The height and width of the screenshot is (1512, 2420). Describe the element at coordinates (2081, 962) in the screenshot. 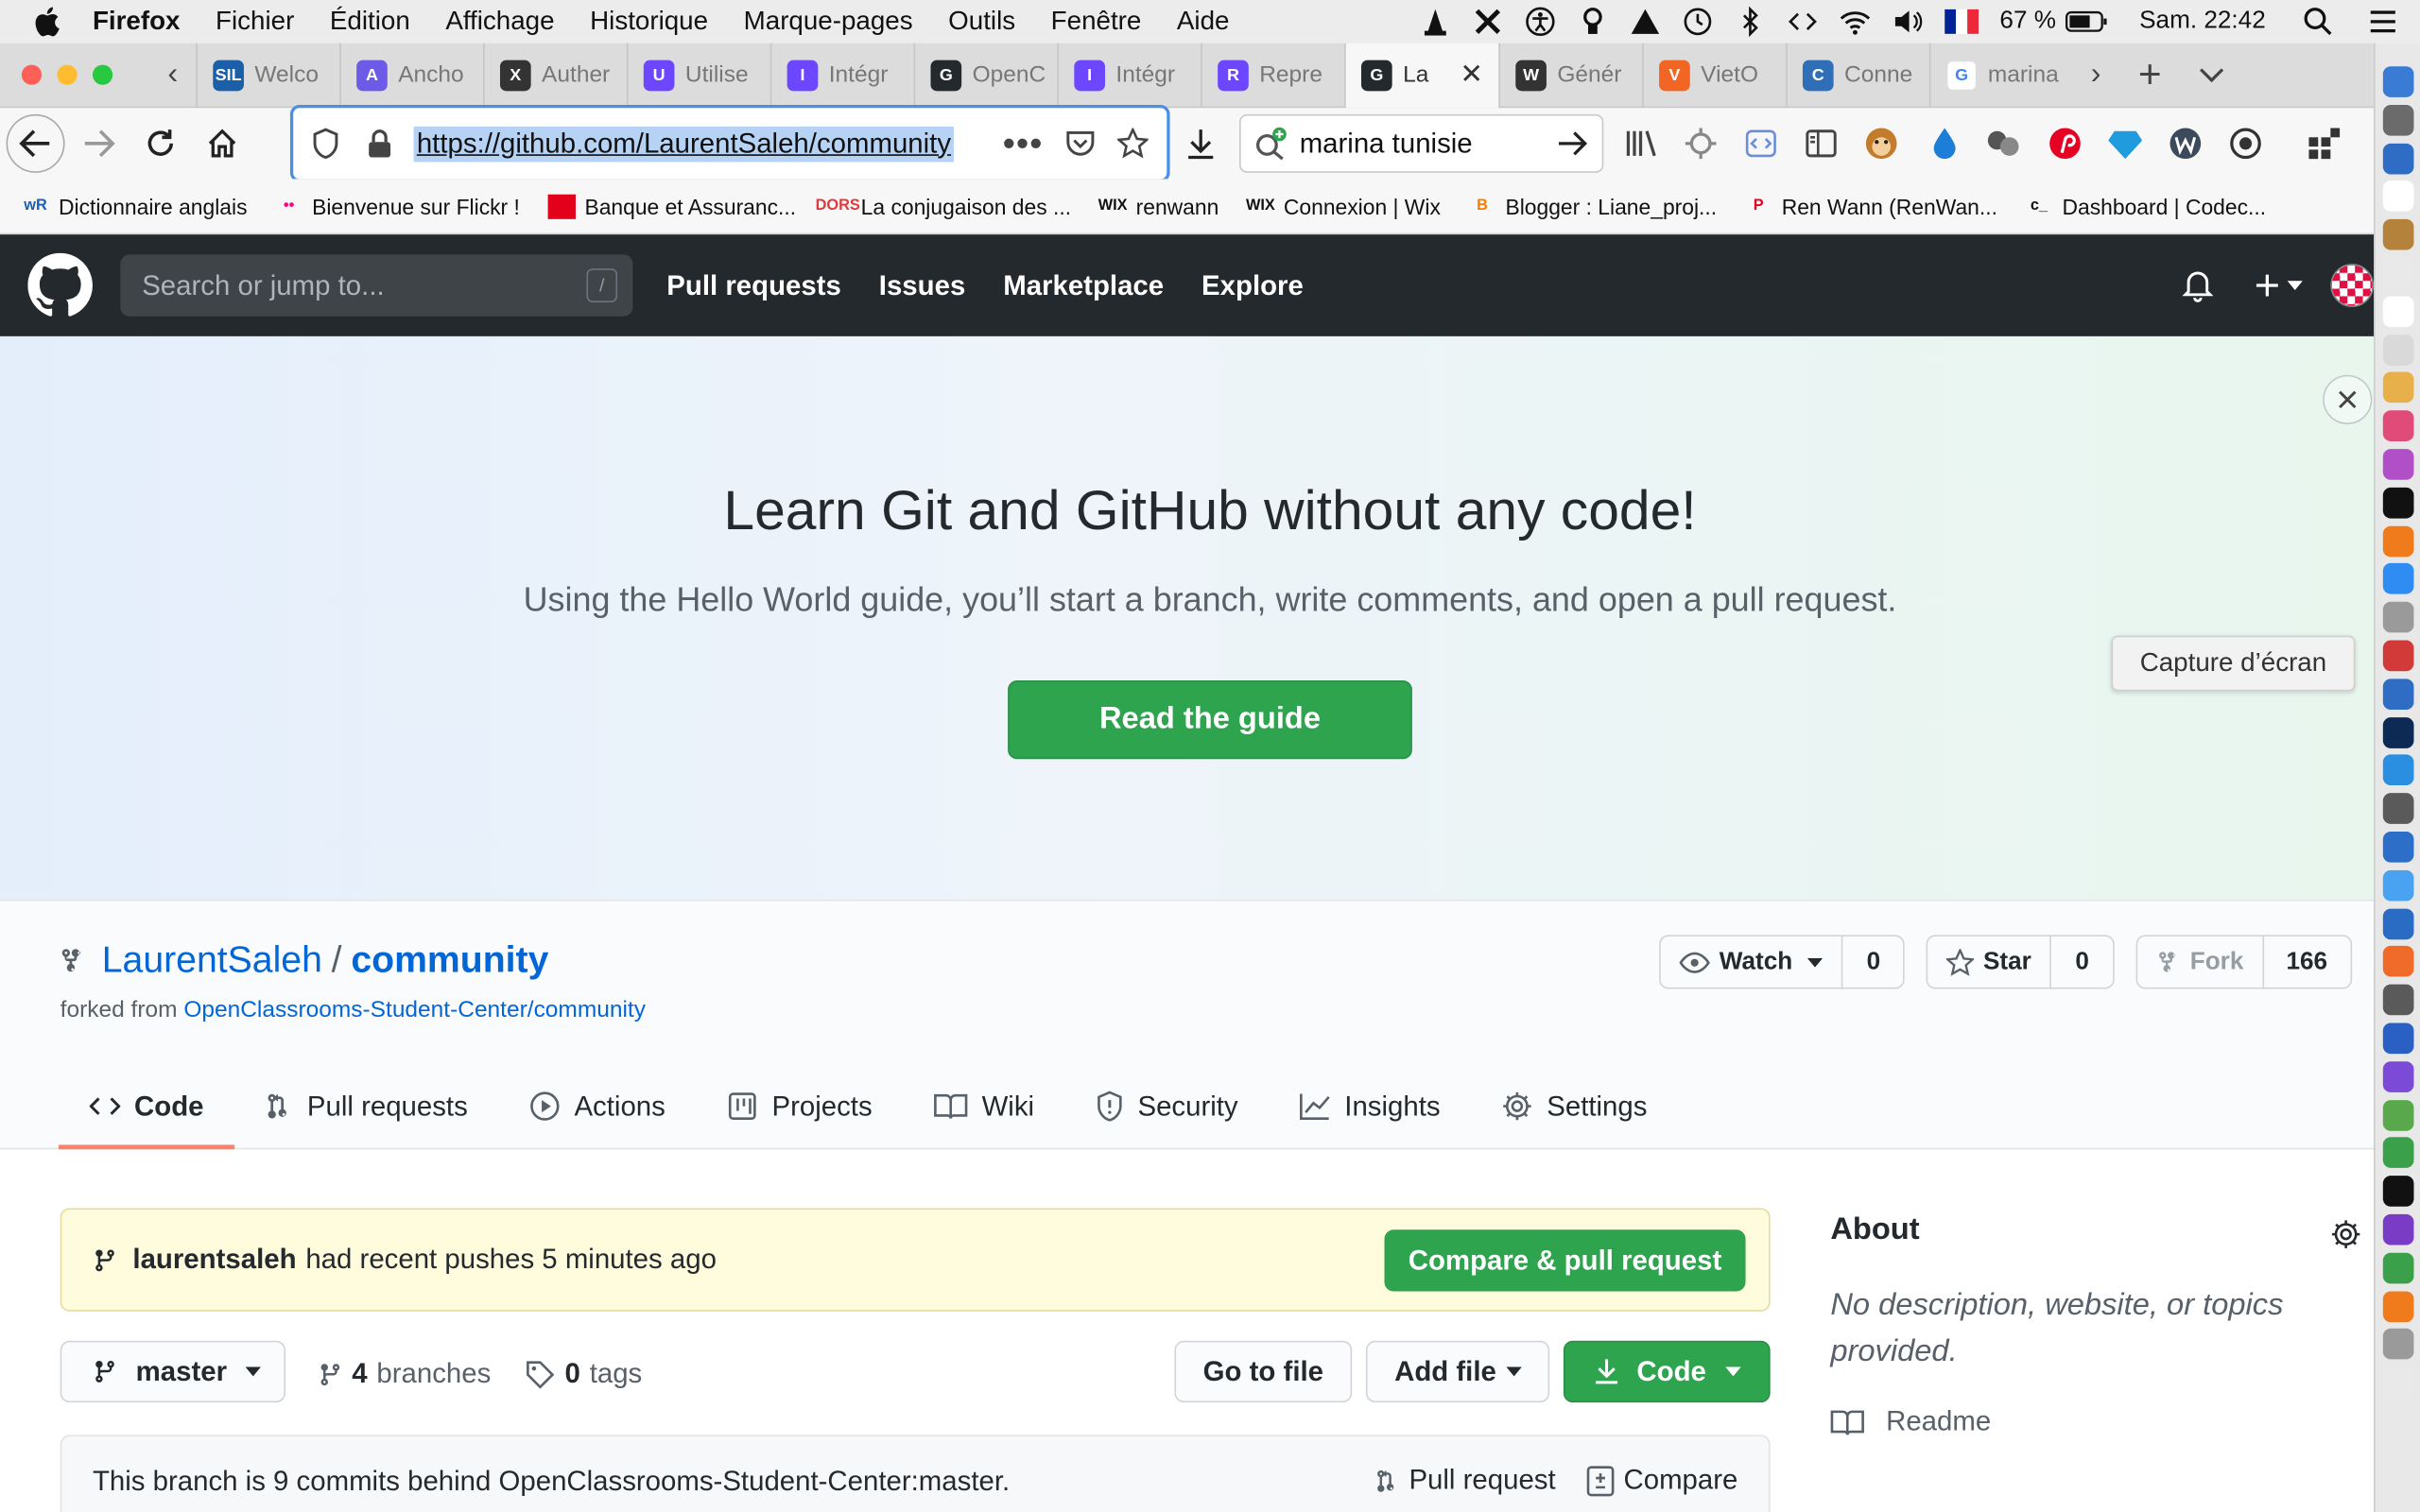

I see `star-count: 0` at that location.